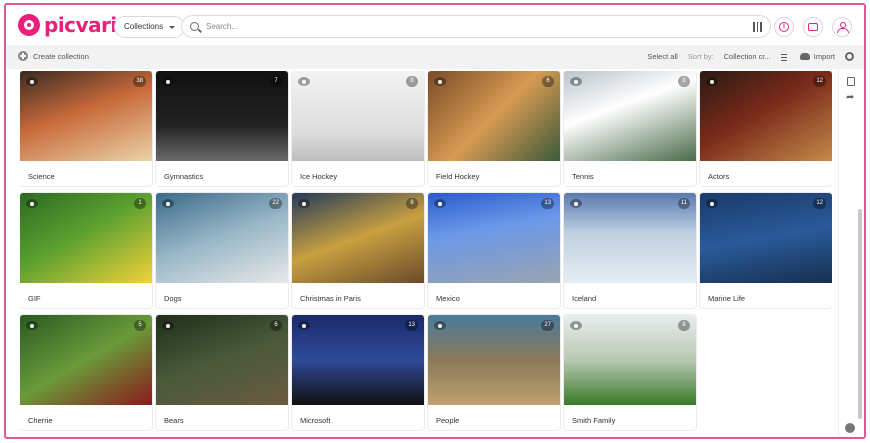 The height and width of the screenshot is (443, 870). Describe the element at coordinates (662, 56) in the screenshot. I see `select-all-button: Select all` at that location.